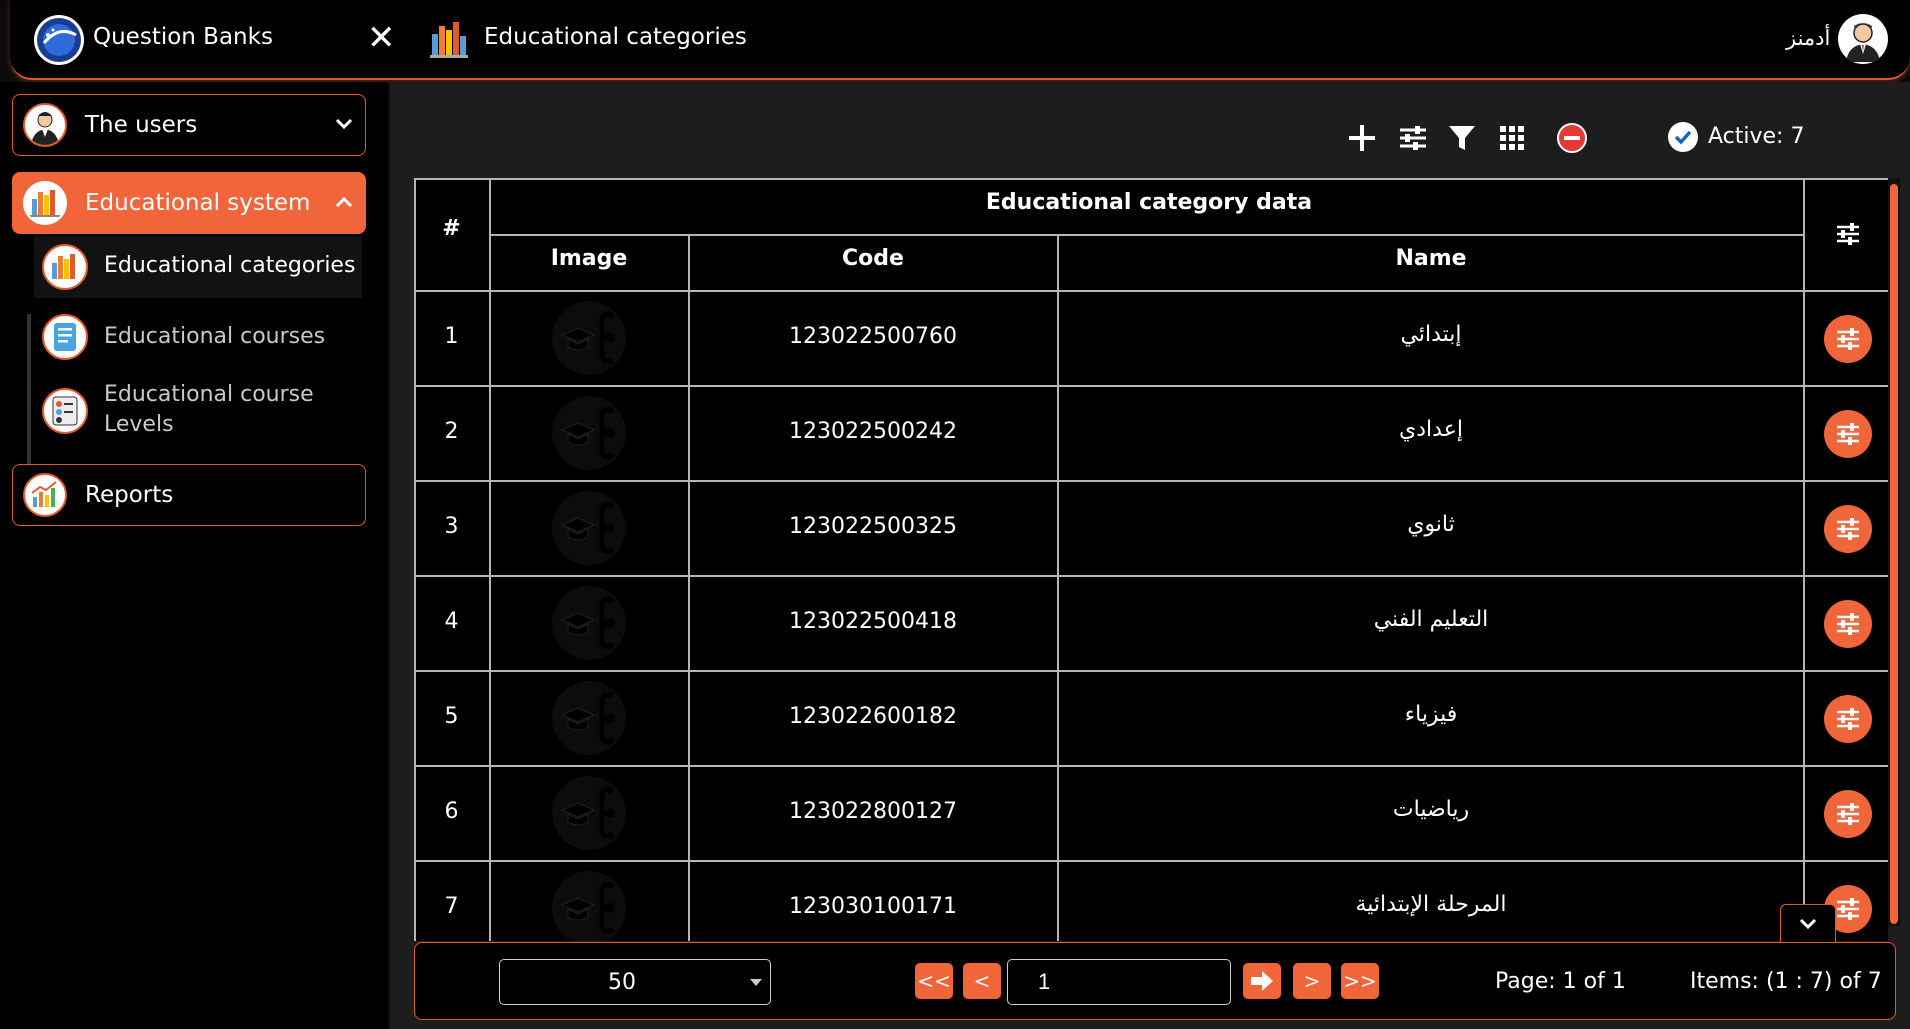 This screenshot has height=1029, width=1910. What do you see at coordinates (1462, 138) in the screenshot?
I see `filter-icon` at bounding box center [1462, 138].